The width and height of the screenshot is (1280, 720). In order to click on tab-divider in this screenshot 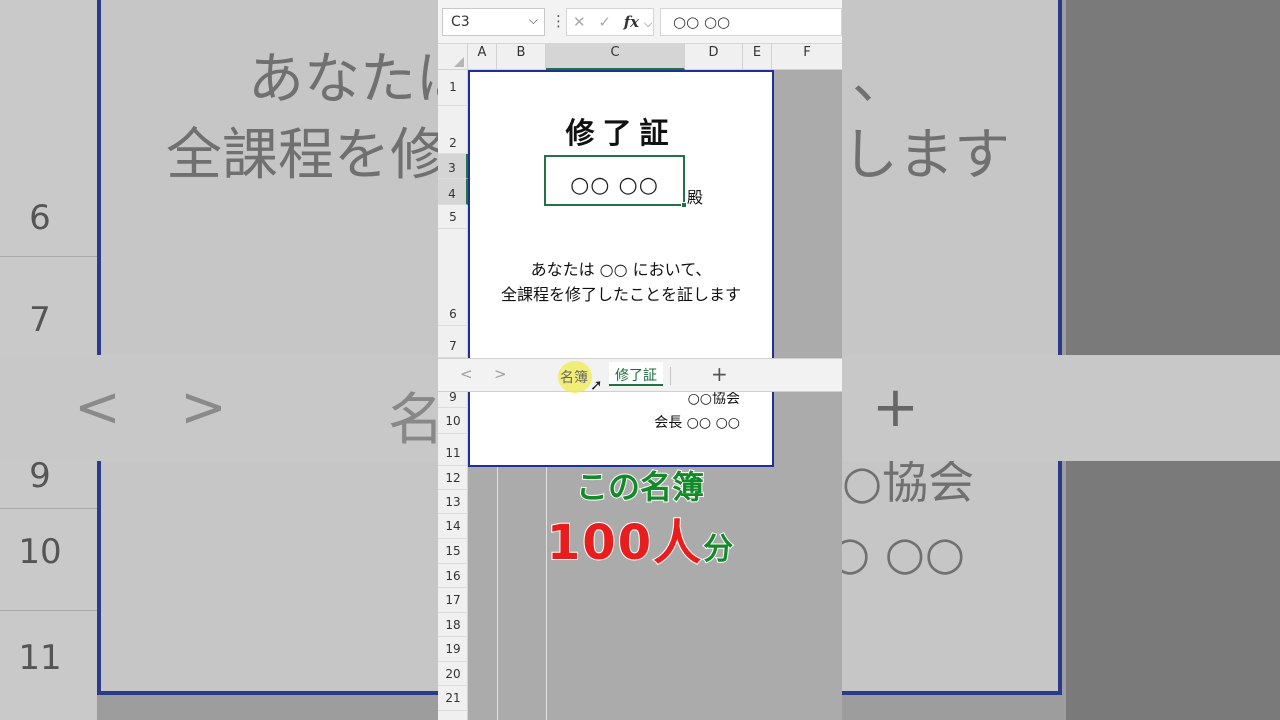, I will do `click(670, 376)`.